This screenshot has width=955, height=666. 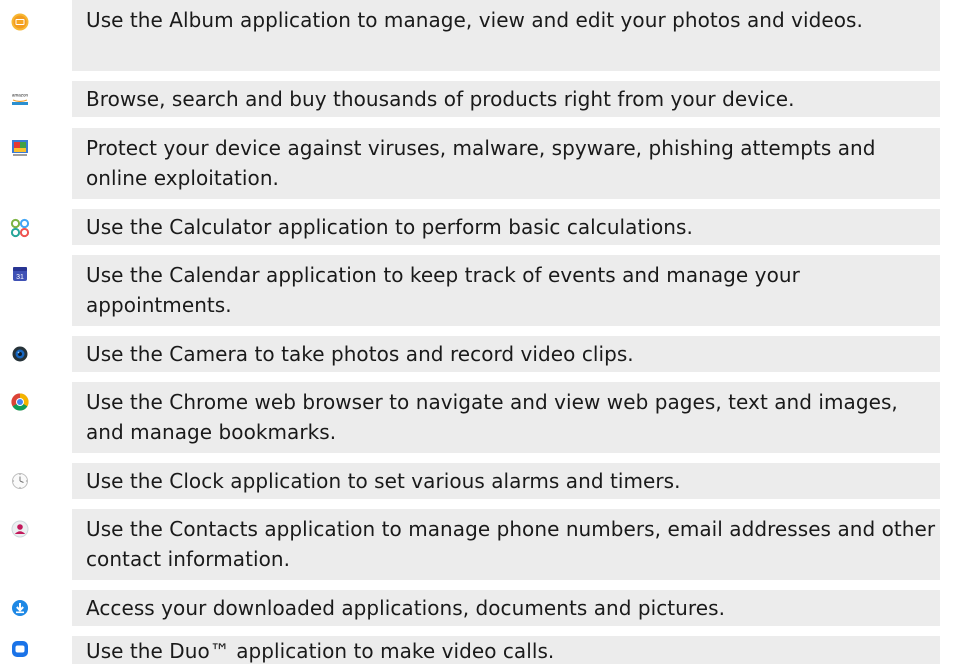 What do you see at coordinates (20, 481) in the screenshot?
I see `clock-icon` at bounding box center [20, 481].